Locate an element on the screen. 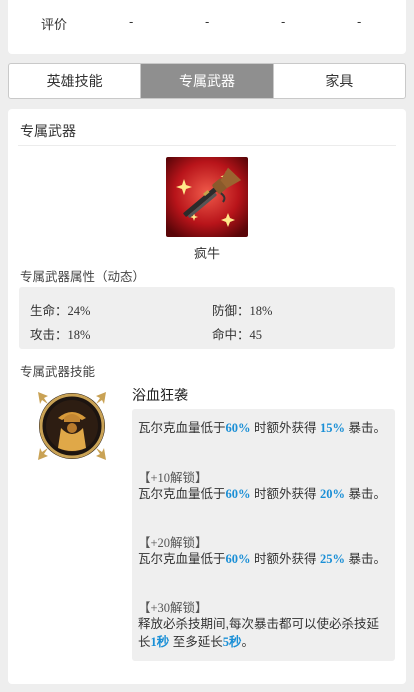  rifle-icon is located at coordinates (207, 197).